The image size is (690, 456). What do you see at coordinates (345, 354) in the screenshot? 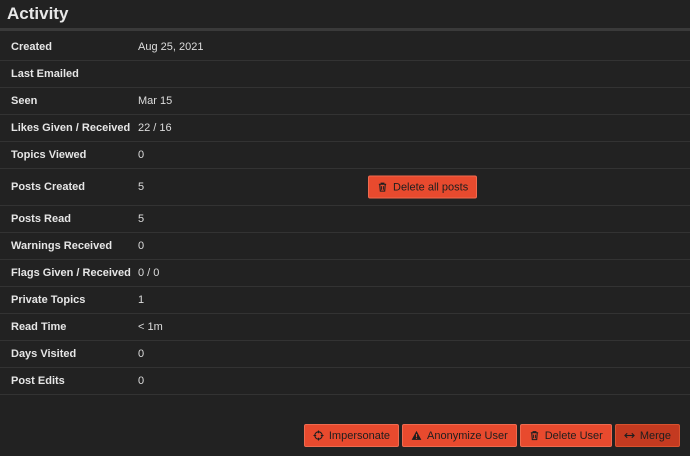
I see `row-days-visited: Days Visited 0` at bounding box center [345, 354].